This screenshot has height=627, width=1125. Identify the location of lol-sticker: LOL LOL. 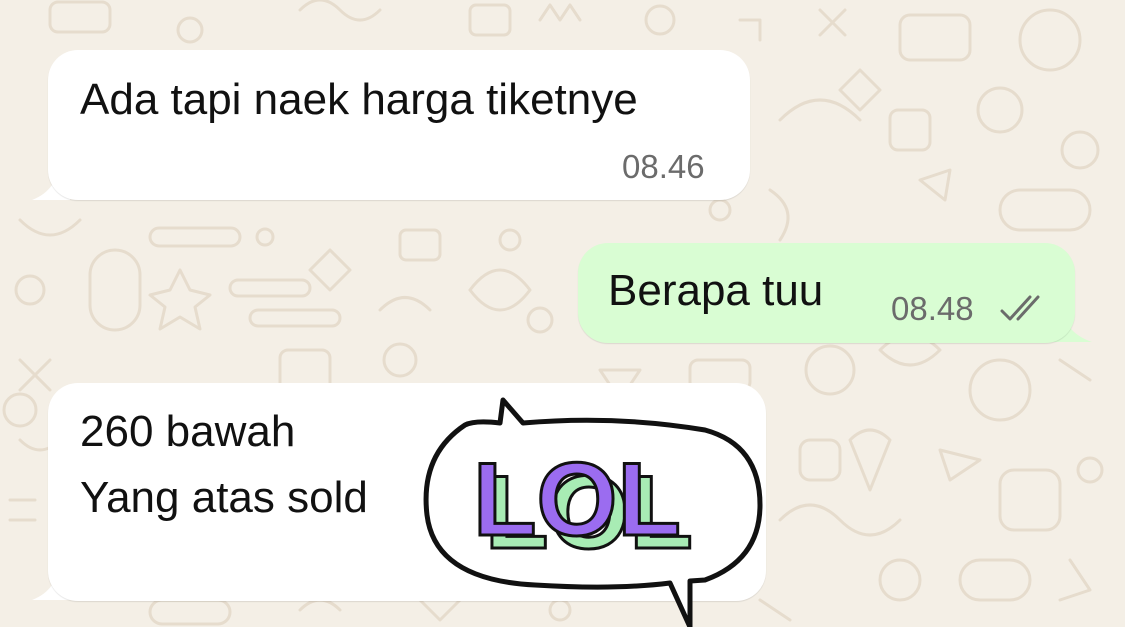
(590, 511).